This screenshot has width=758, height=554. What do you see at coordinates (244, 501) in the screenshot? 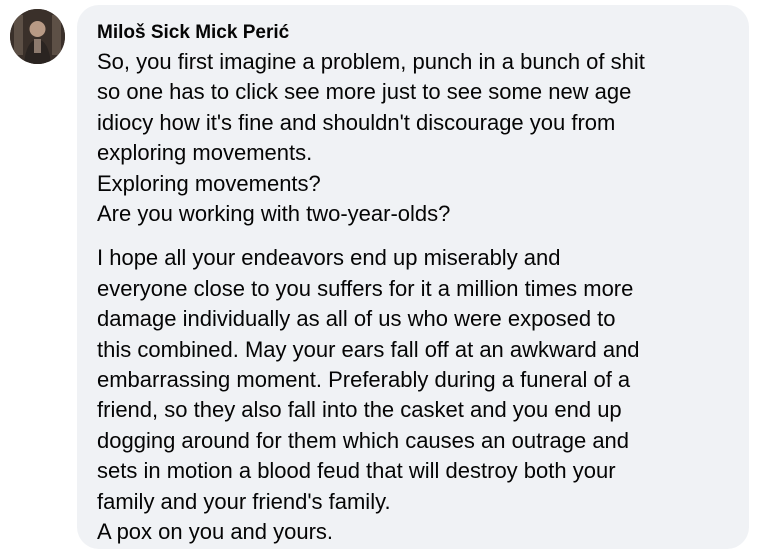
I see `comment-text-line: family and your friend's family.` at bounding box center [244, 501].